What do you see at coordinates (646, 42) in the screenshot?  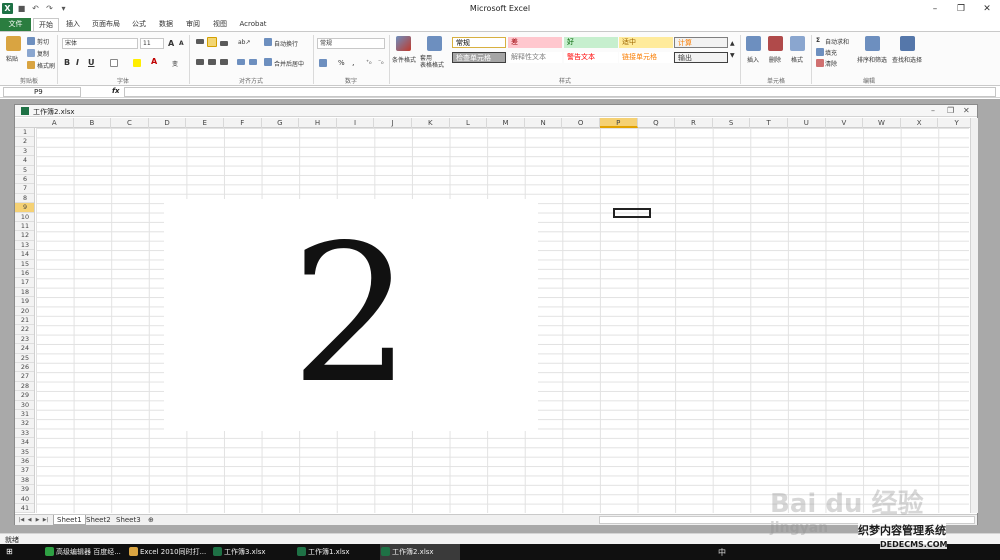 I see `cell-style-item: 适中` at bounding box center [646, 42].